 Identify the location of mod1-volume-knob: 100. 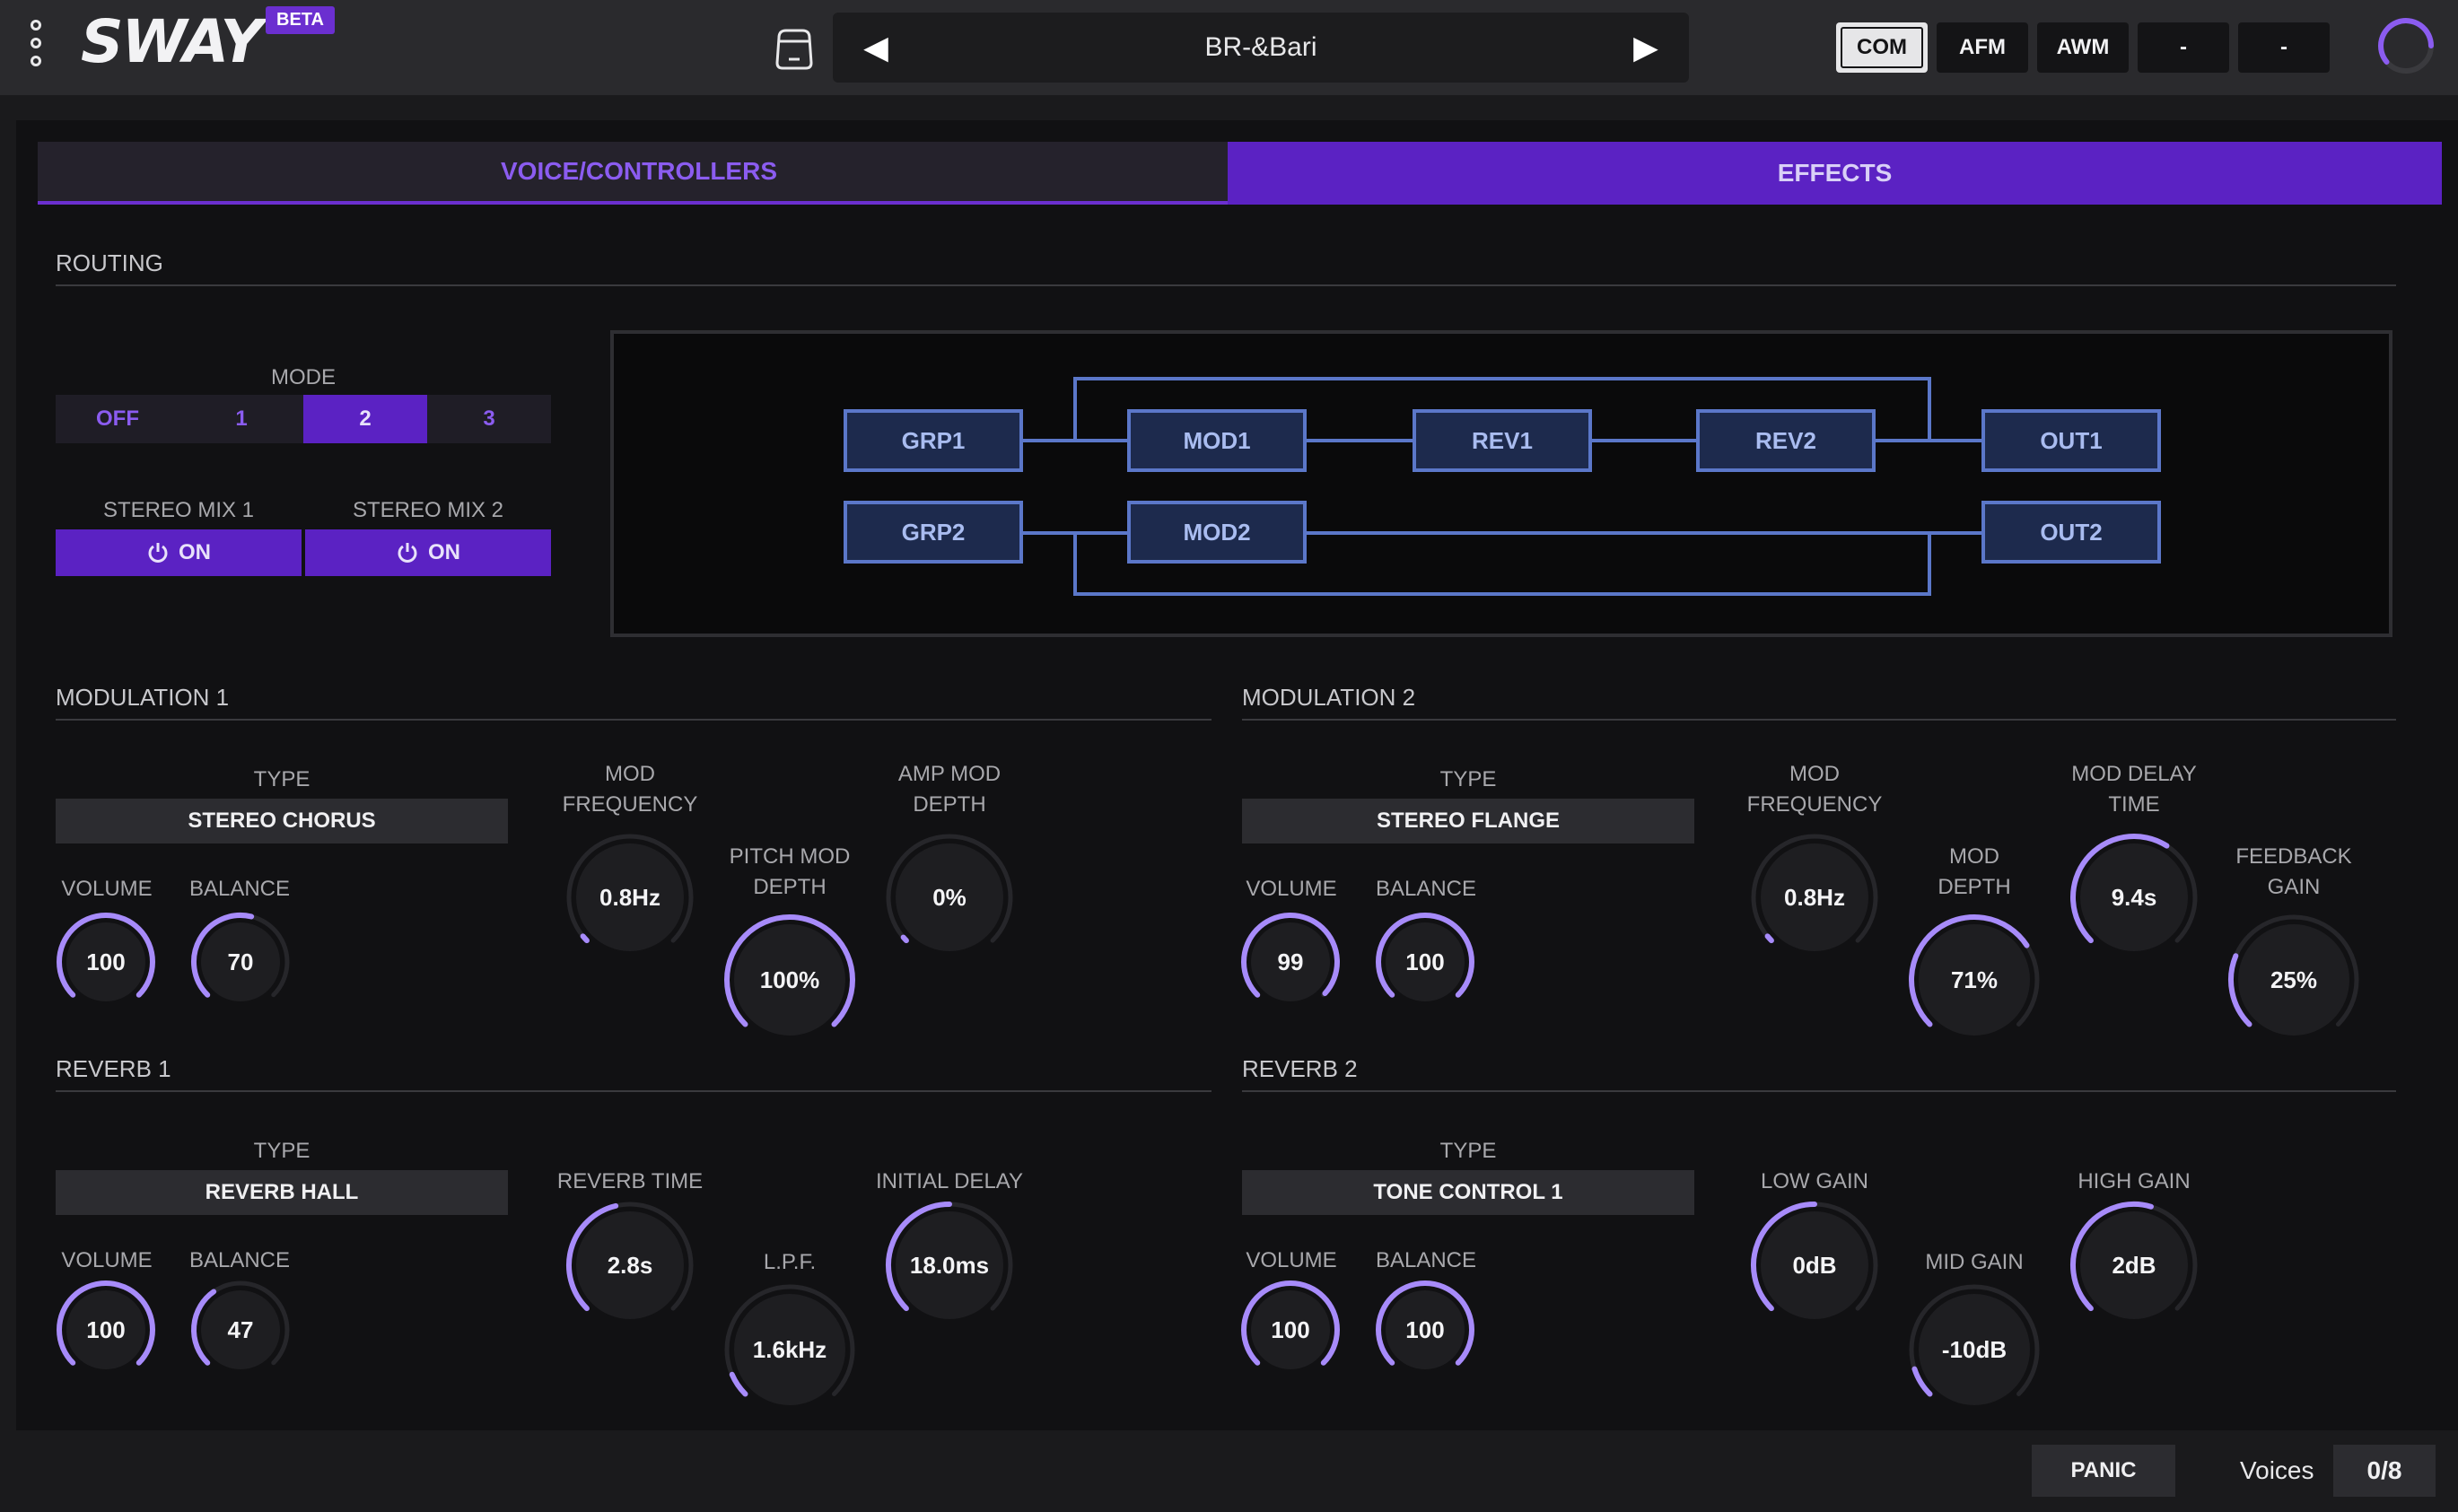
(106, 962).